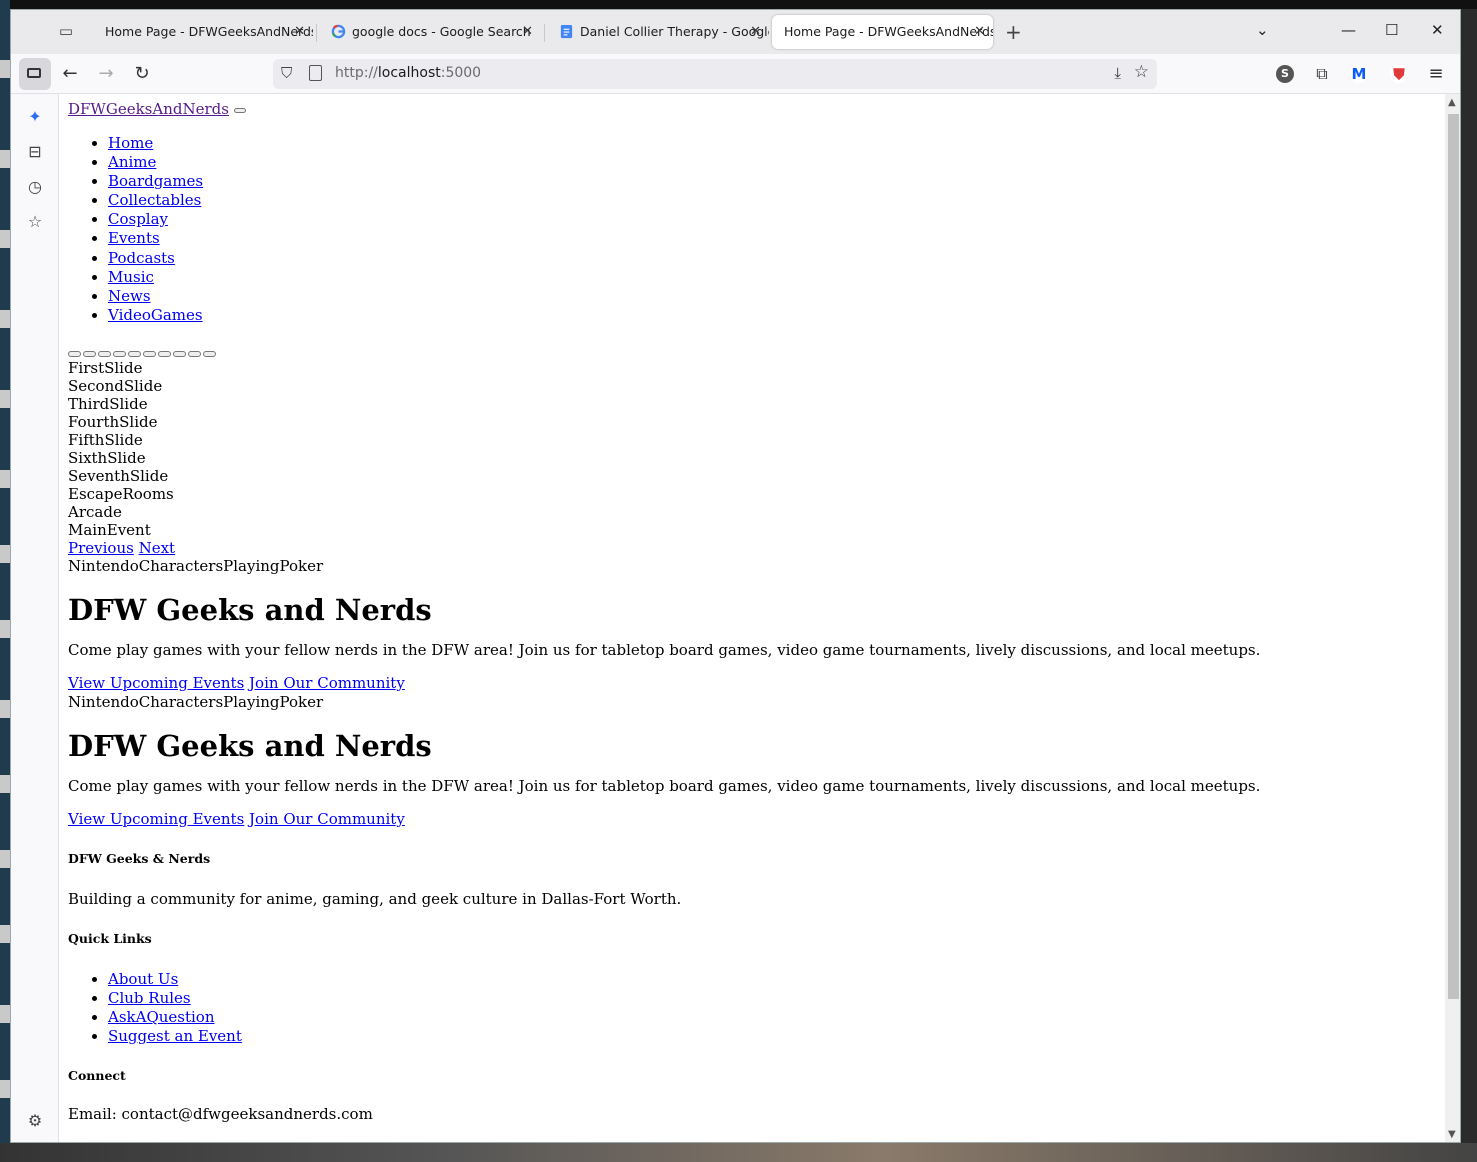  What do you see at coordinates (1262, 30) in the screenshot?
I see `tab-list-chevron-down-icon: ⌄` at bounding box center [1262, 30].